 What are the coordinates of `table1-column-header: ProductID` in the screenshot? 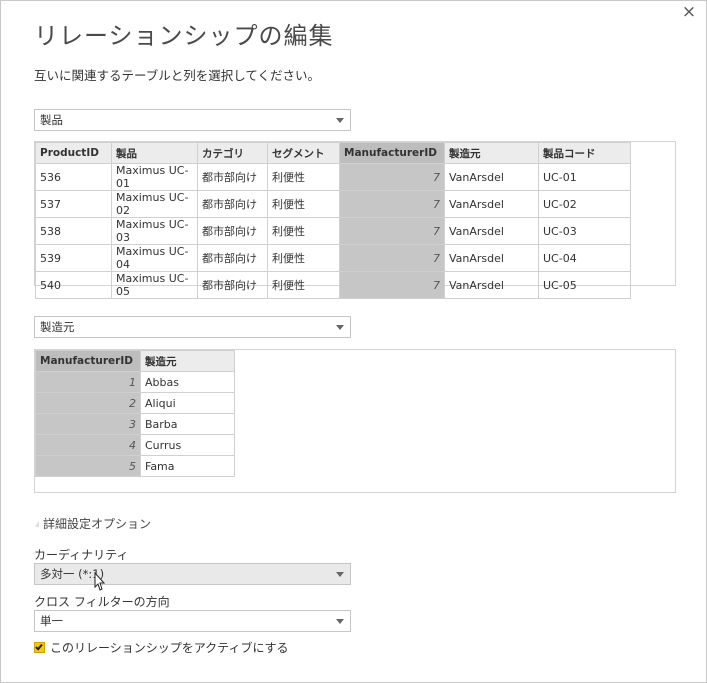 It's located at (73, 153).